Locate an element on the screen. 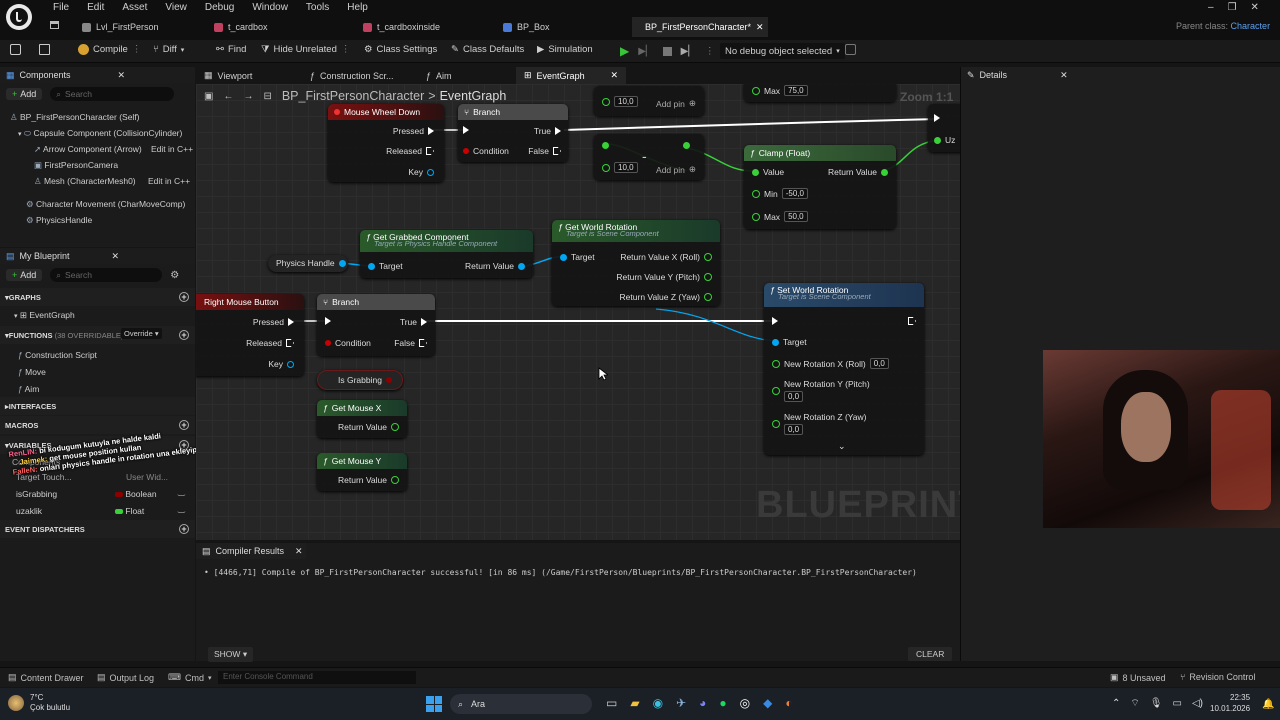  close-window-icon: ✕ is located at coordinates (1262, 7).